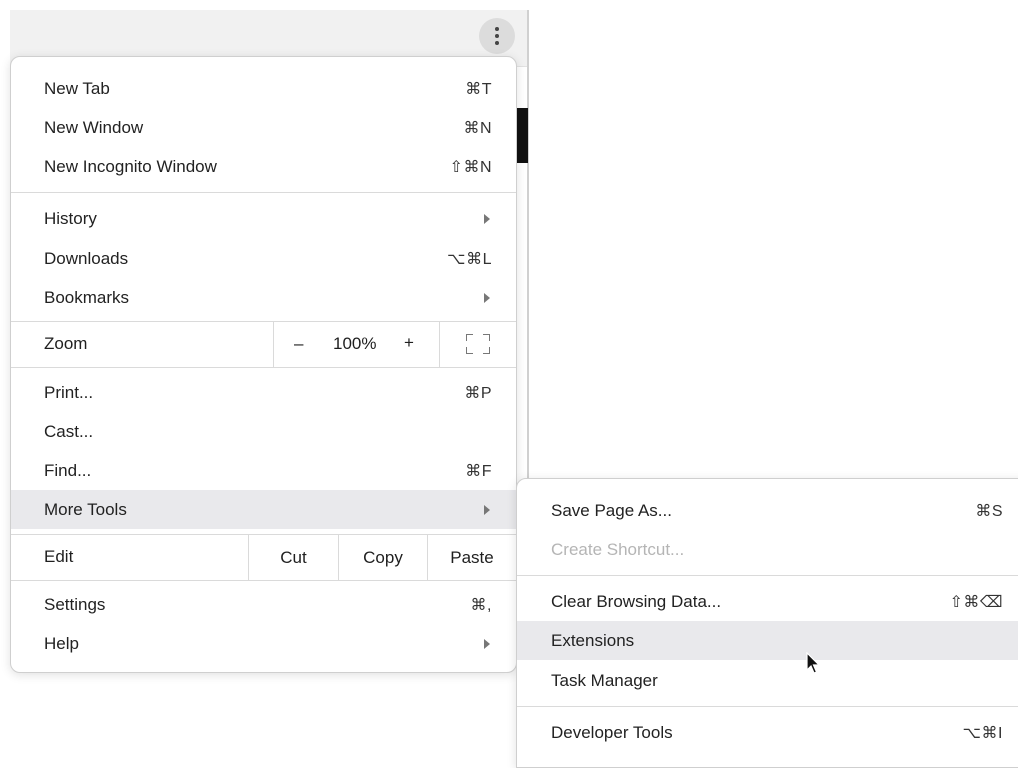 The width and height of the screenshot is (1018, 768). I want to click on menu-item-label: New Tab, so click(77, 88).